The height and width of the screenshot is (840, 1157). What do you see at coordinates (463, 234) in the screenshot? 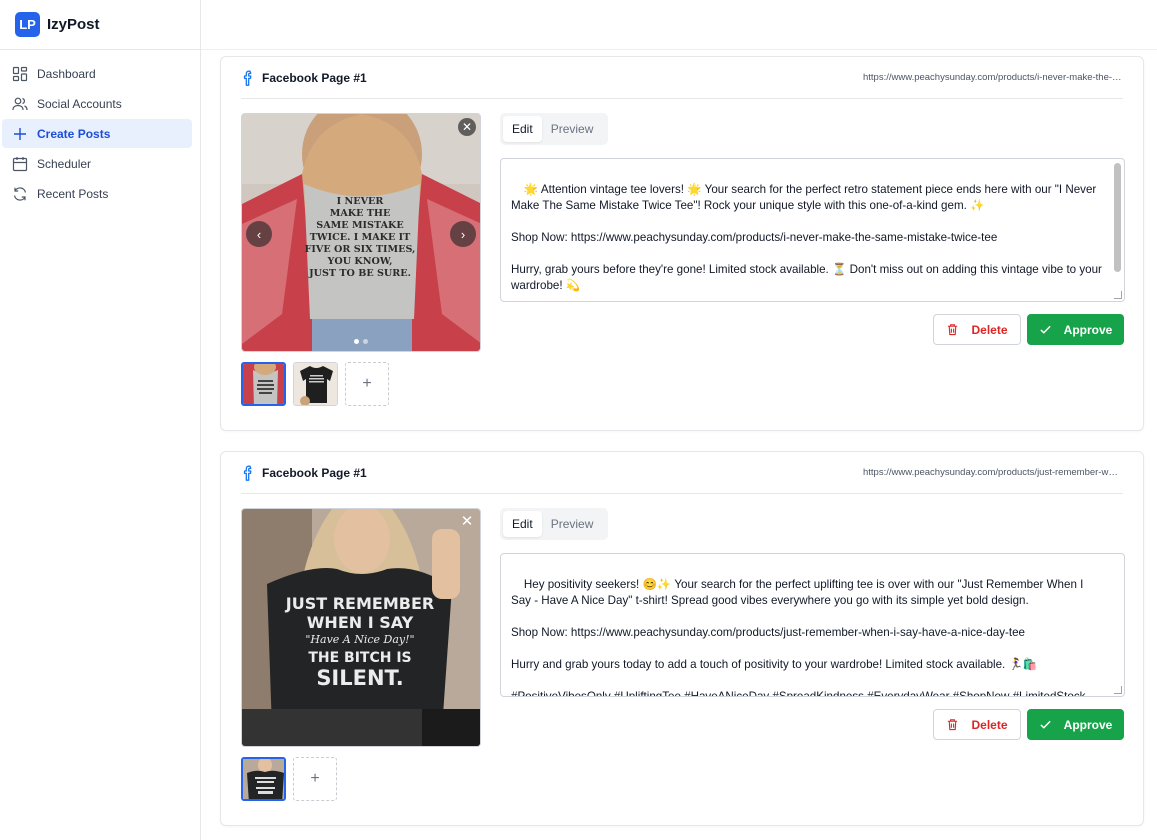
I see `next-image-button: ›` at bounding box center [463, 234].